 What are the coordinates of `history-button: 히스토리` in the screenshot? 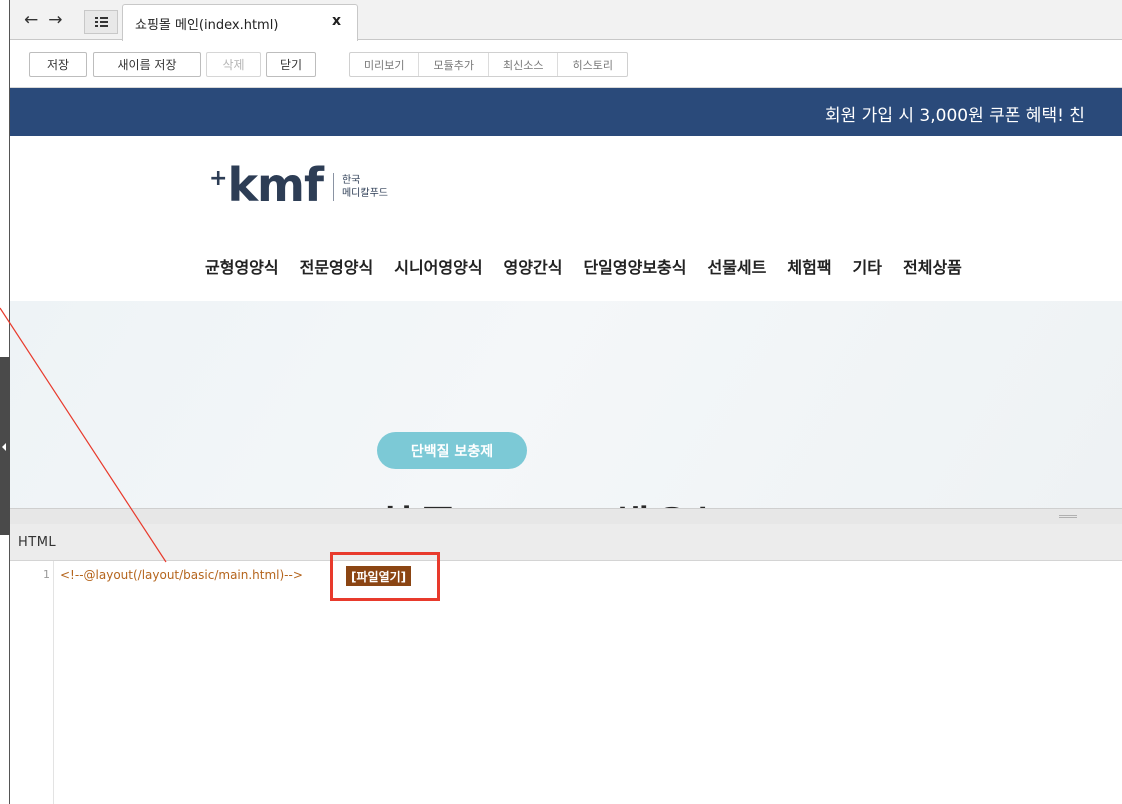 It's located at (592, 64).